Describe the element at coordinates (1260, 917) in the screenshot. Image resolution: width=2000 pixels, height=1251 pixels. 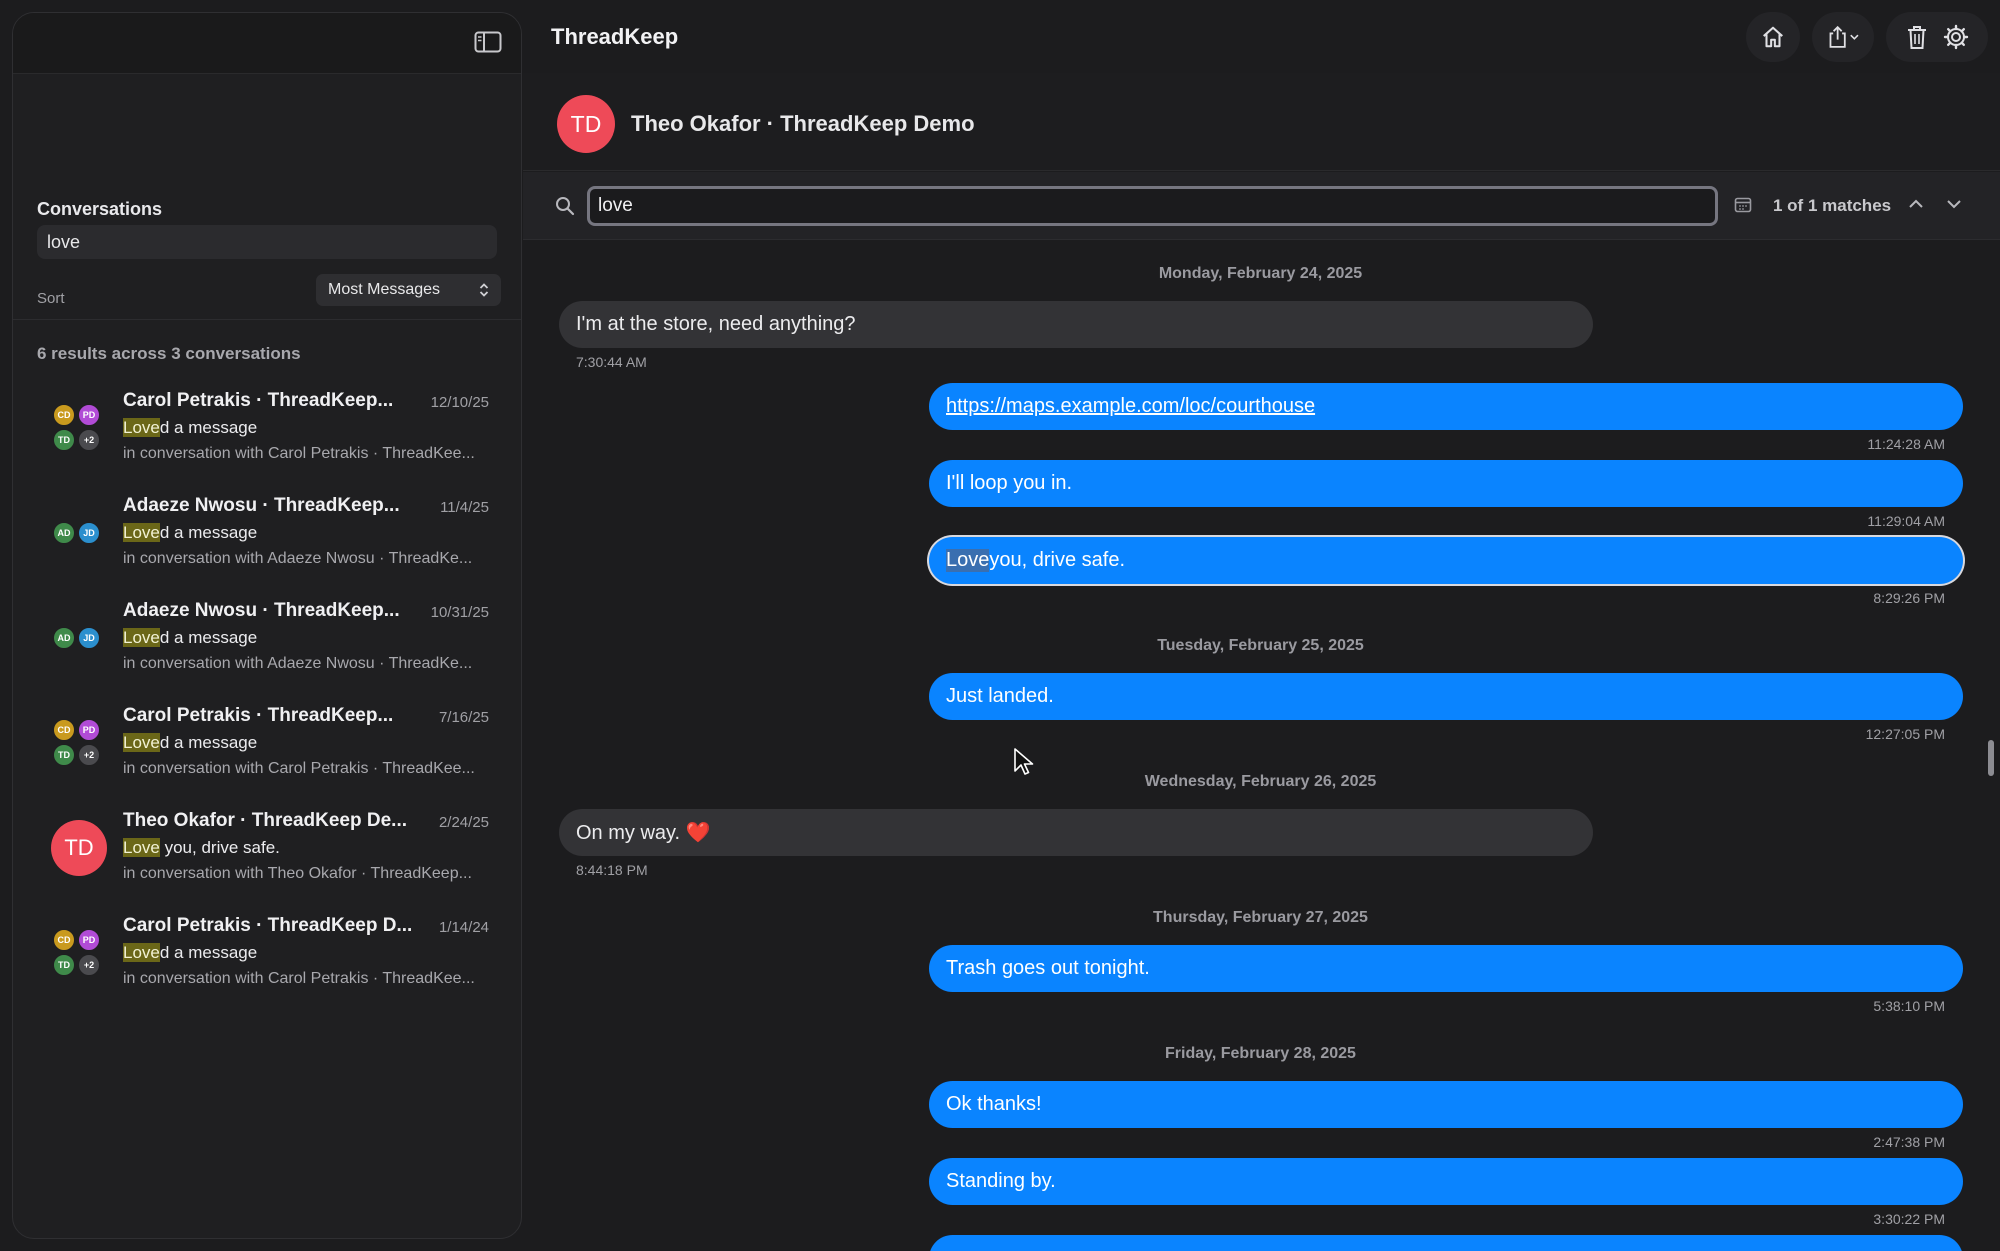
I see `date-separator: Thursday, February 27, 2025` at that location.